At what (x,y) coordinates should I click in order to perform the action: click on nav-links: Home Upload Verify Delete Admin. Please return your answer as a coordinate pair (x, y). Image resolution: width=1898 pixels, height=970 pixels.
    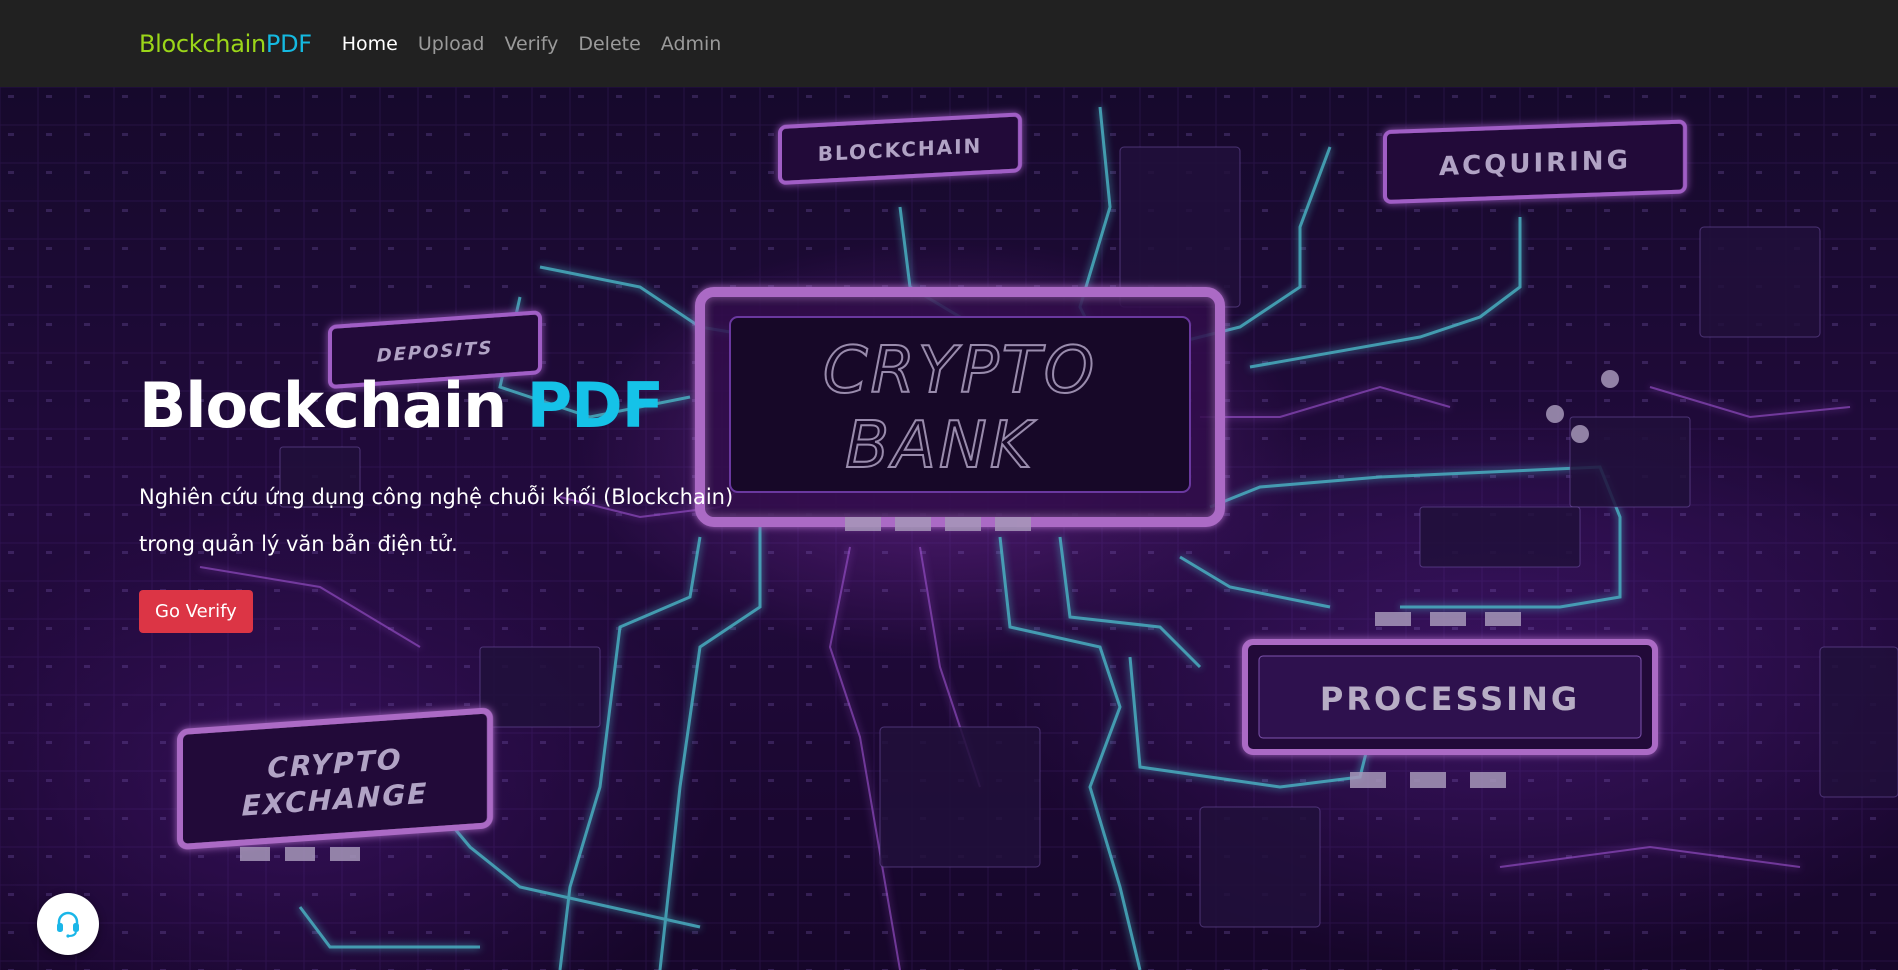
    Looking at the image, I should click on (542, 44).